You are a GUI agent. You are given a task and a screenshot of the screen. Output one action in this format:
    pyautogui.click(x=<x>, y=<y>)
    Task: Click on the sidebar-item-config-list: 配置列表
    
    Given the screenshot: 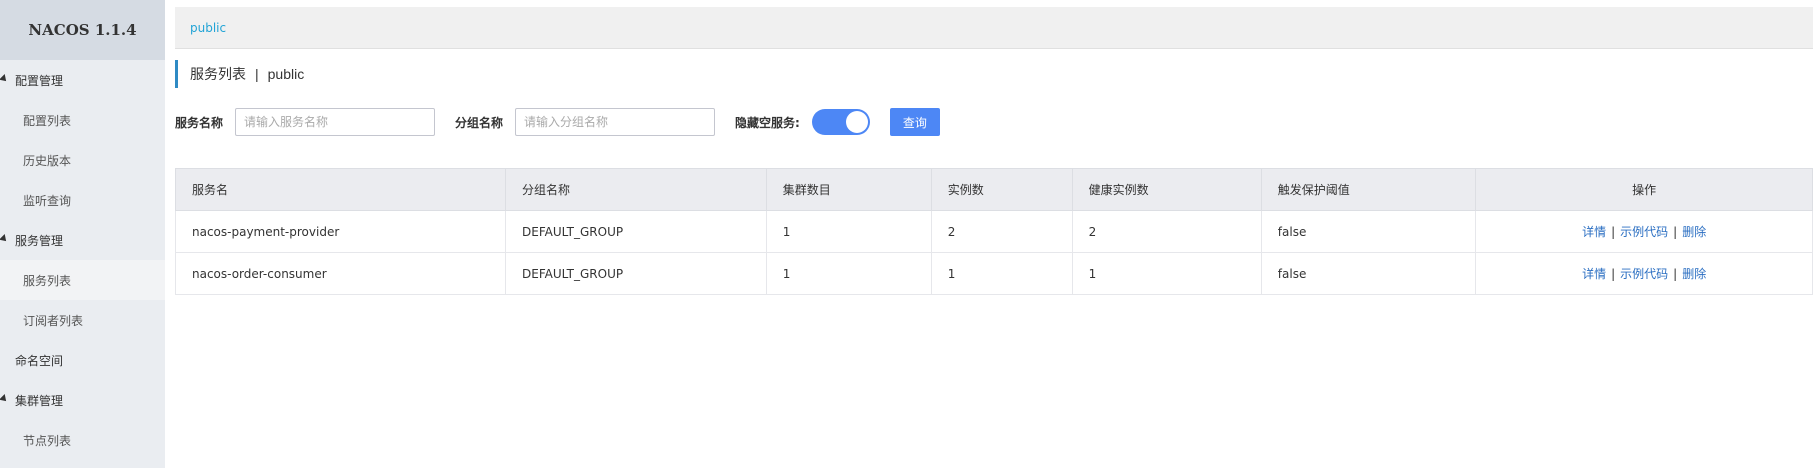 What is the action you would take?
    pyautogui.click(x=82, y=120)
    